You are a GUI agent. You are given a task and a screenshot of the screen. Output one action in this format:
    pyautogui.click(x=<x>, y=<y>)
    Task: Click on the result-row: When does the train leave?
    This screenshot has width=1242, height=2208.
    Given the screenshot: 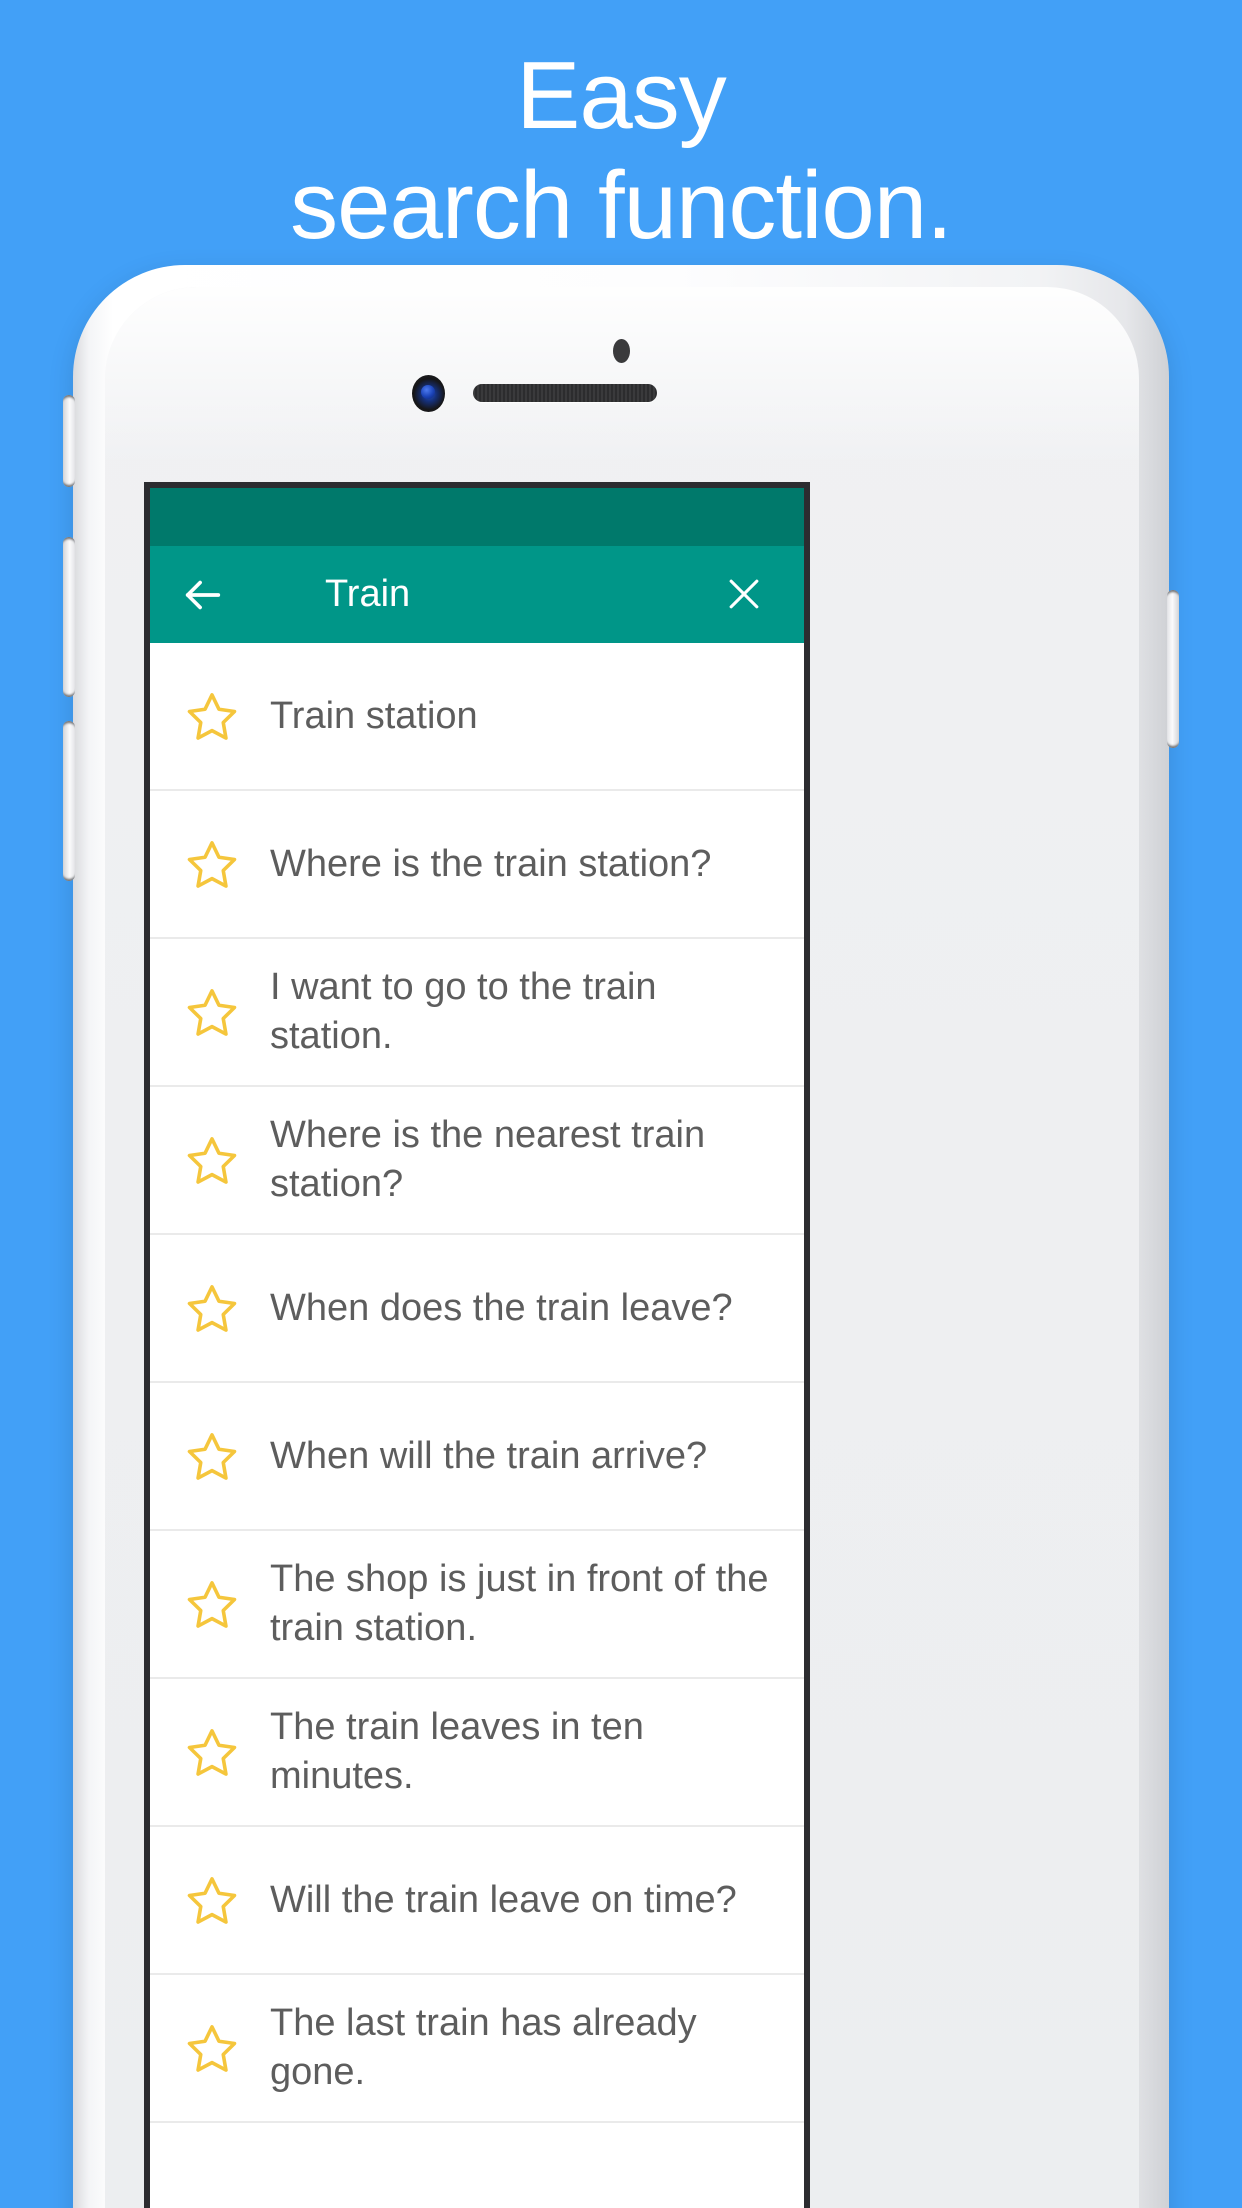 What is the action you would take?
    pyautogui.click(x=477, y=1309)
    